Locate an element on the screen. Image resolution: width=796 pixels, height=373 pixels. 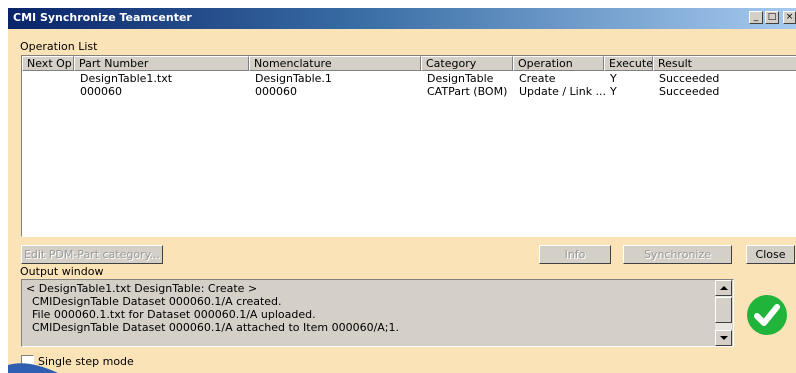
close-icon: × is located at coordinates (789, 17).